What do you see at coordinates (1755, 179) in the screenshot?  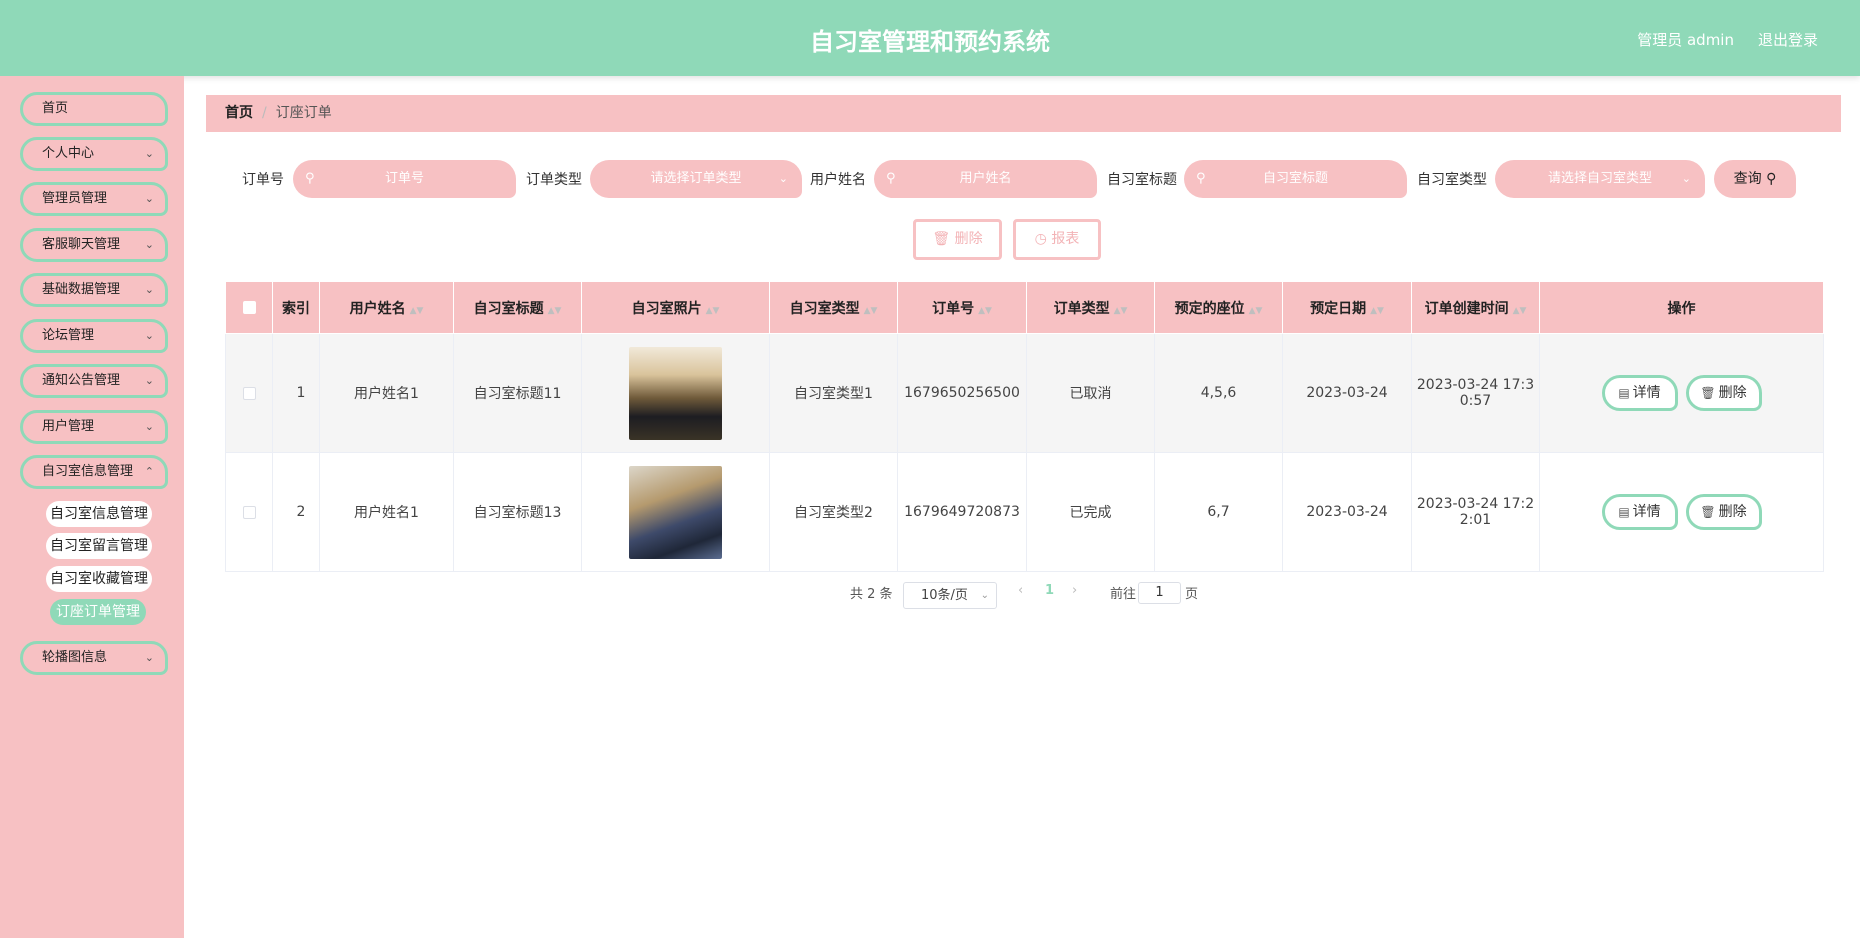 I see `query-button: 查询 ⚲` at bounding box center [1755, 179].